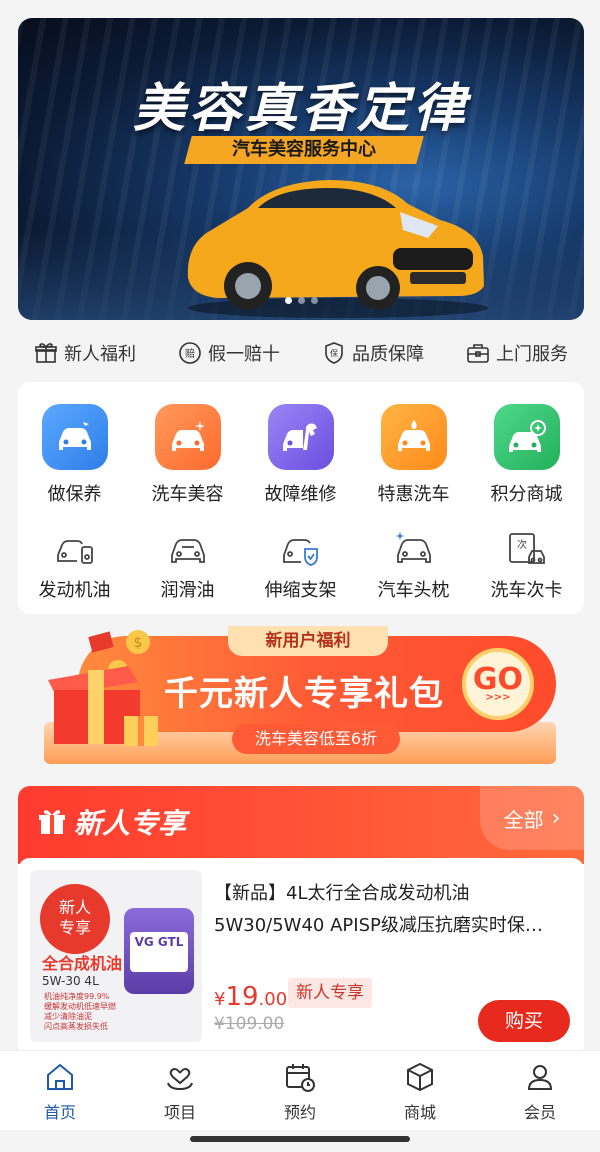 The image size is (600, 1152). I want to click on service-label: 洗车美容, so click(187, 494).